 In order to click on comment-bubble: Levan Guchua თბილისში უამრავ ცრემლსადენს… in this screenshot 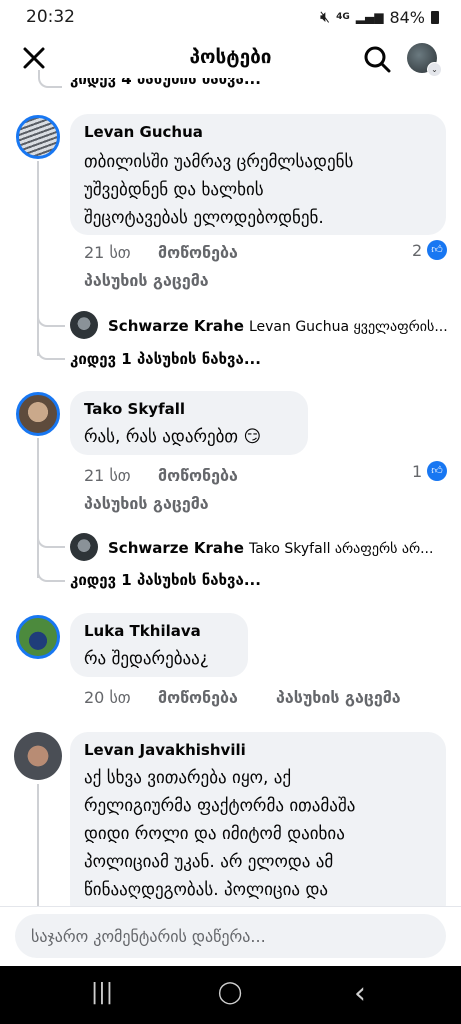, I will do `click(258, 174)`.